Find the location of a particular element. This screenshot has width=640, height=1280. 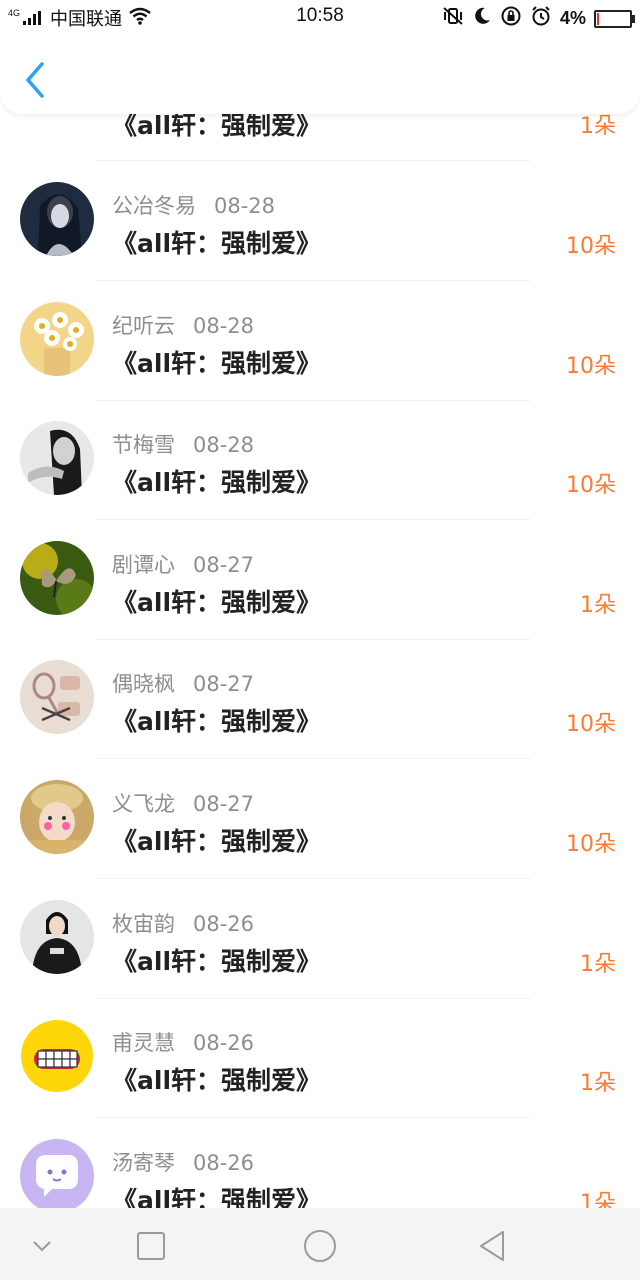

item-meta: 甫灵慧 08-26 is located at coordinates (183, 1042).